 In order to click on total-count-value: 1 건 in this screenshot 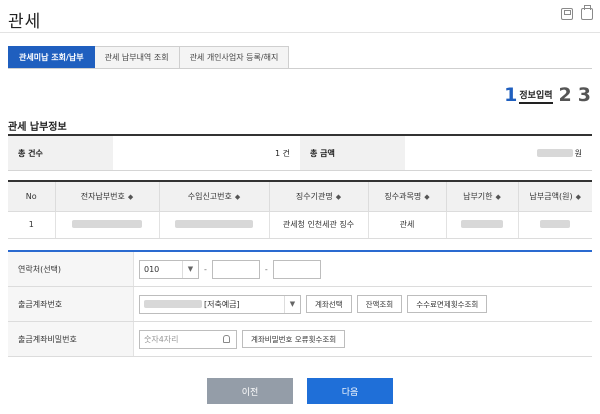, I will do `click(282, 153)`.